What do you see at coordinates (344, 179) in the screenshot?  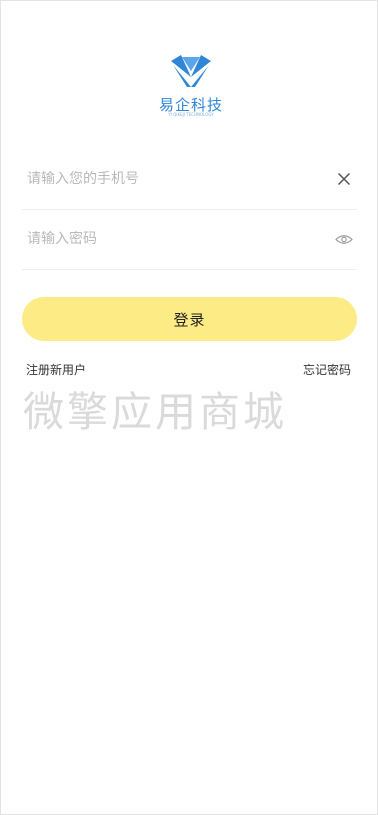 I see `clear-icon` at bounding box center [344, 179].